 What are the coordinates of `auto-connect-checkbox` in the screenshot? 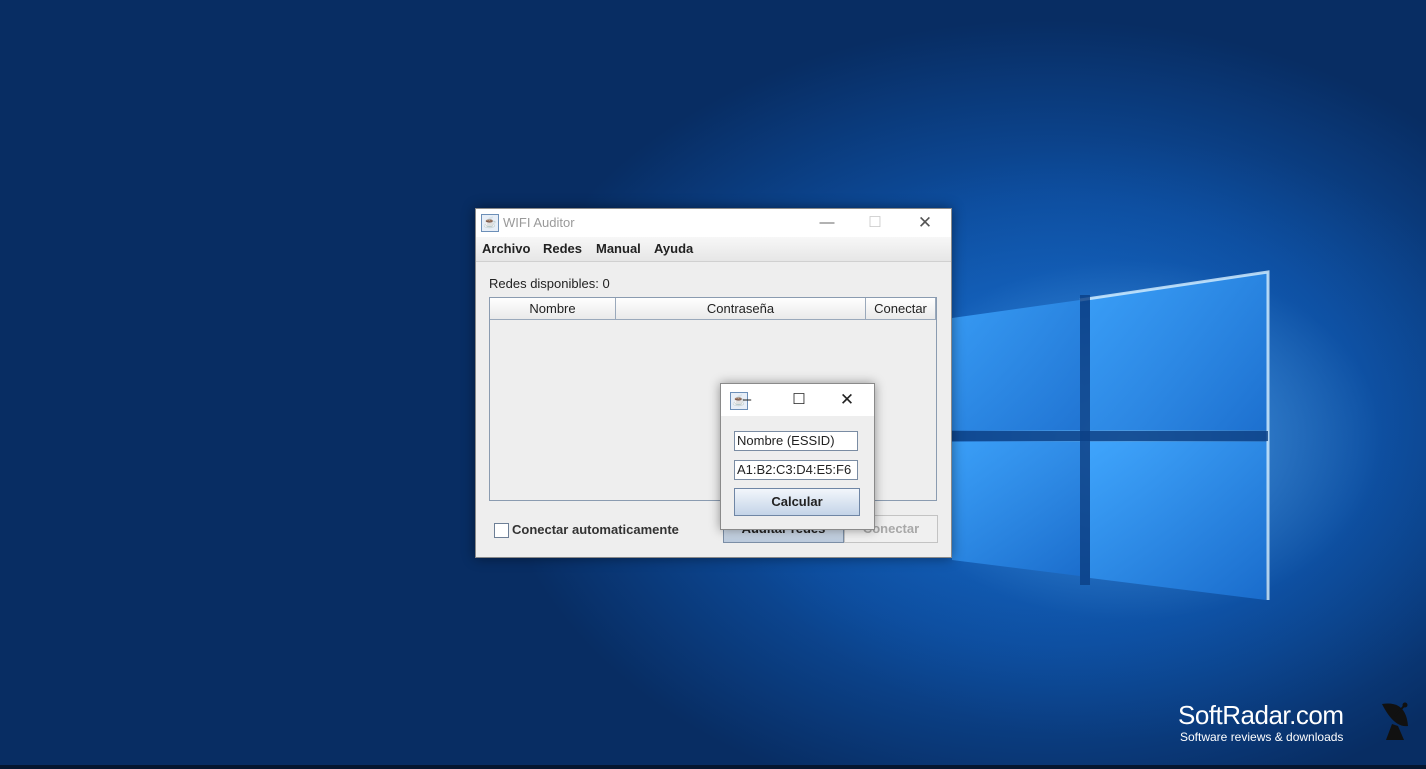 It's located at (501, 530).